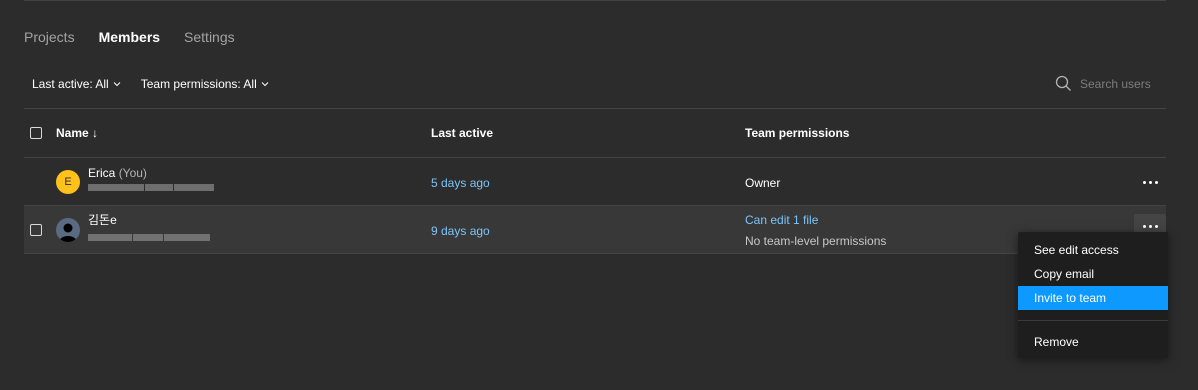 The height and width of the screenshot is (390, 1198). I want to click on tab-settings: Settings, so click(209, 37).